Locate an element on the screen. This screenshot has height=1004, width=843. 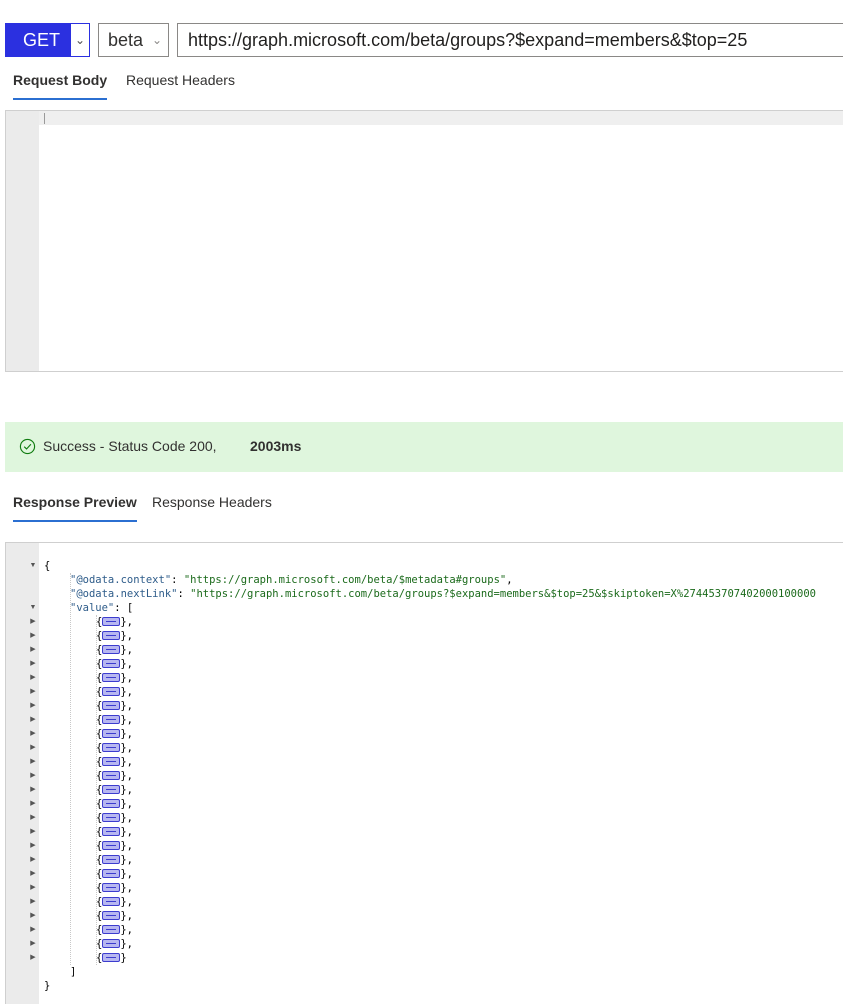
json-close-brace: } is located at coordinates (47, 986).